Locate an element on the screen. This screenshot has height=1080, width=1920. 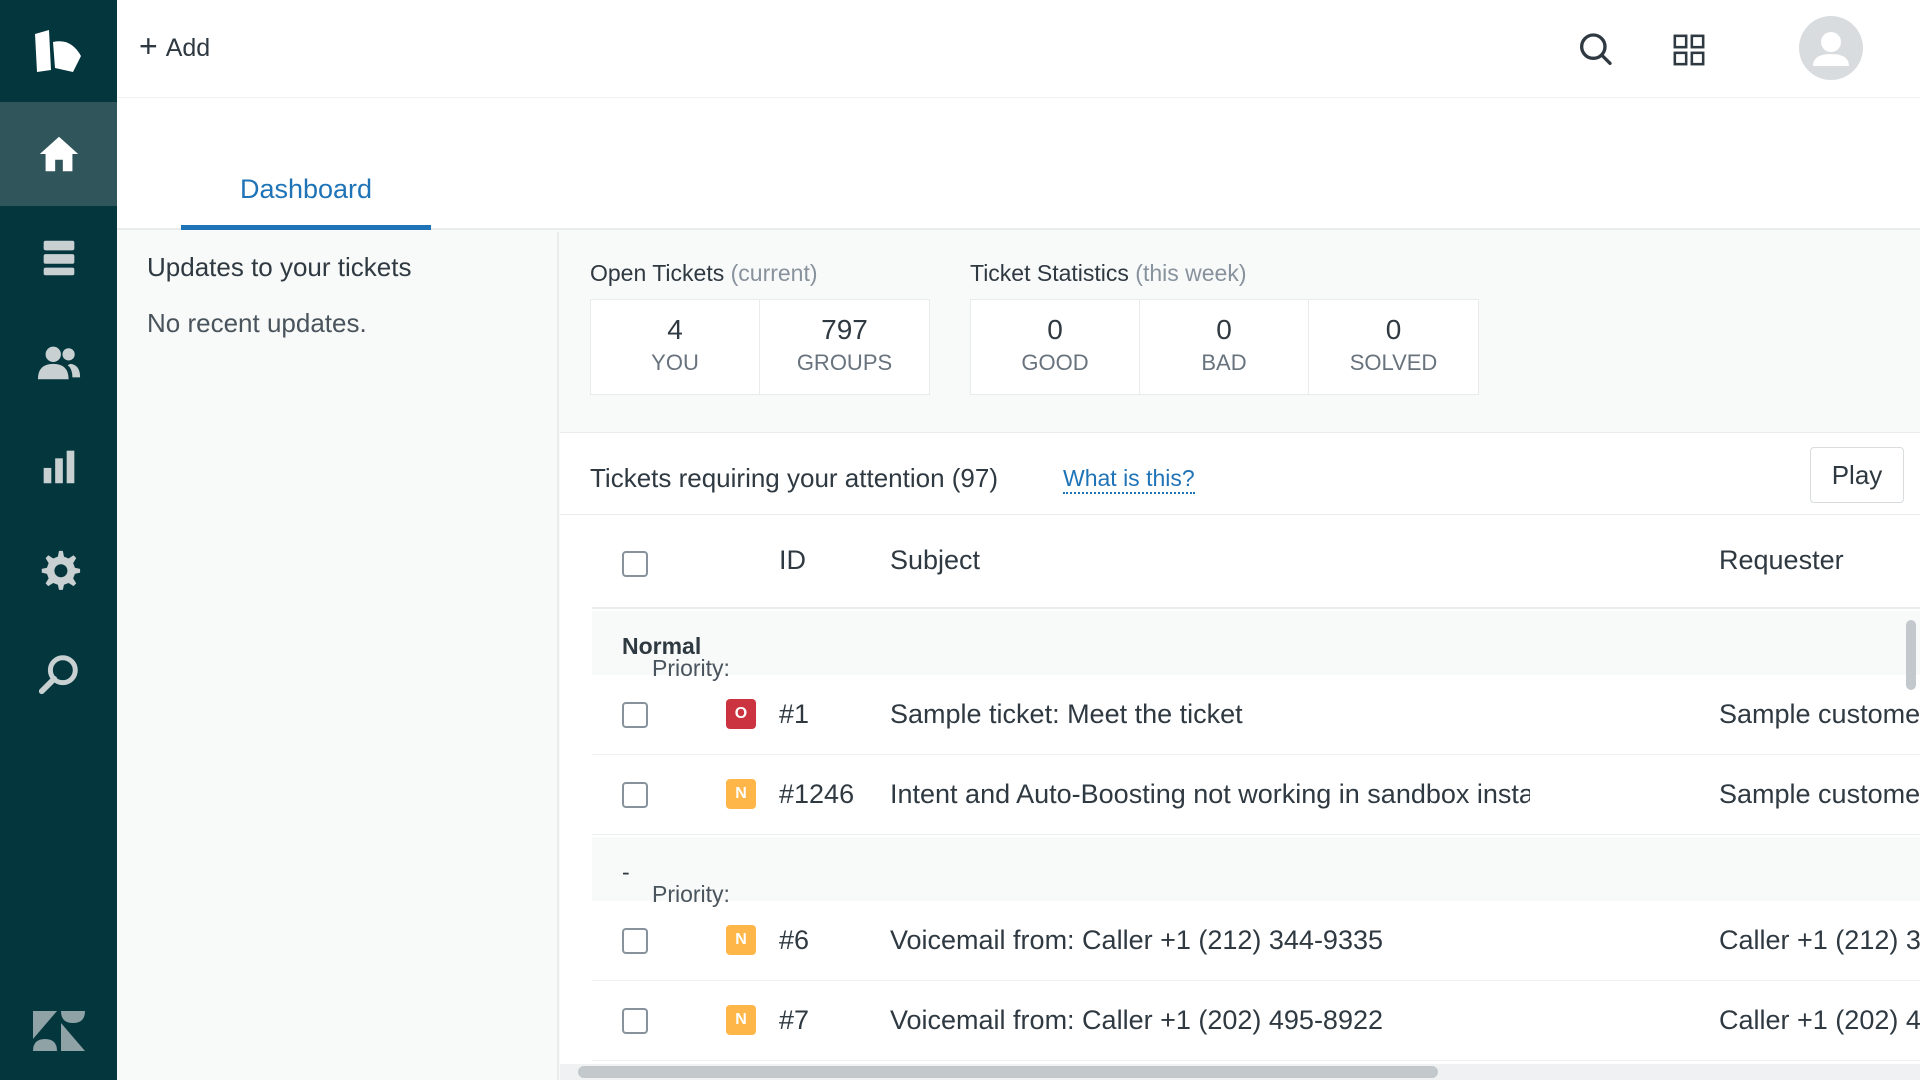
column-header-requester: Requester is located at coordinates (1781, 560).